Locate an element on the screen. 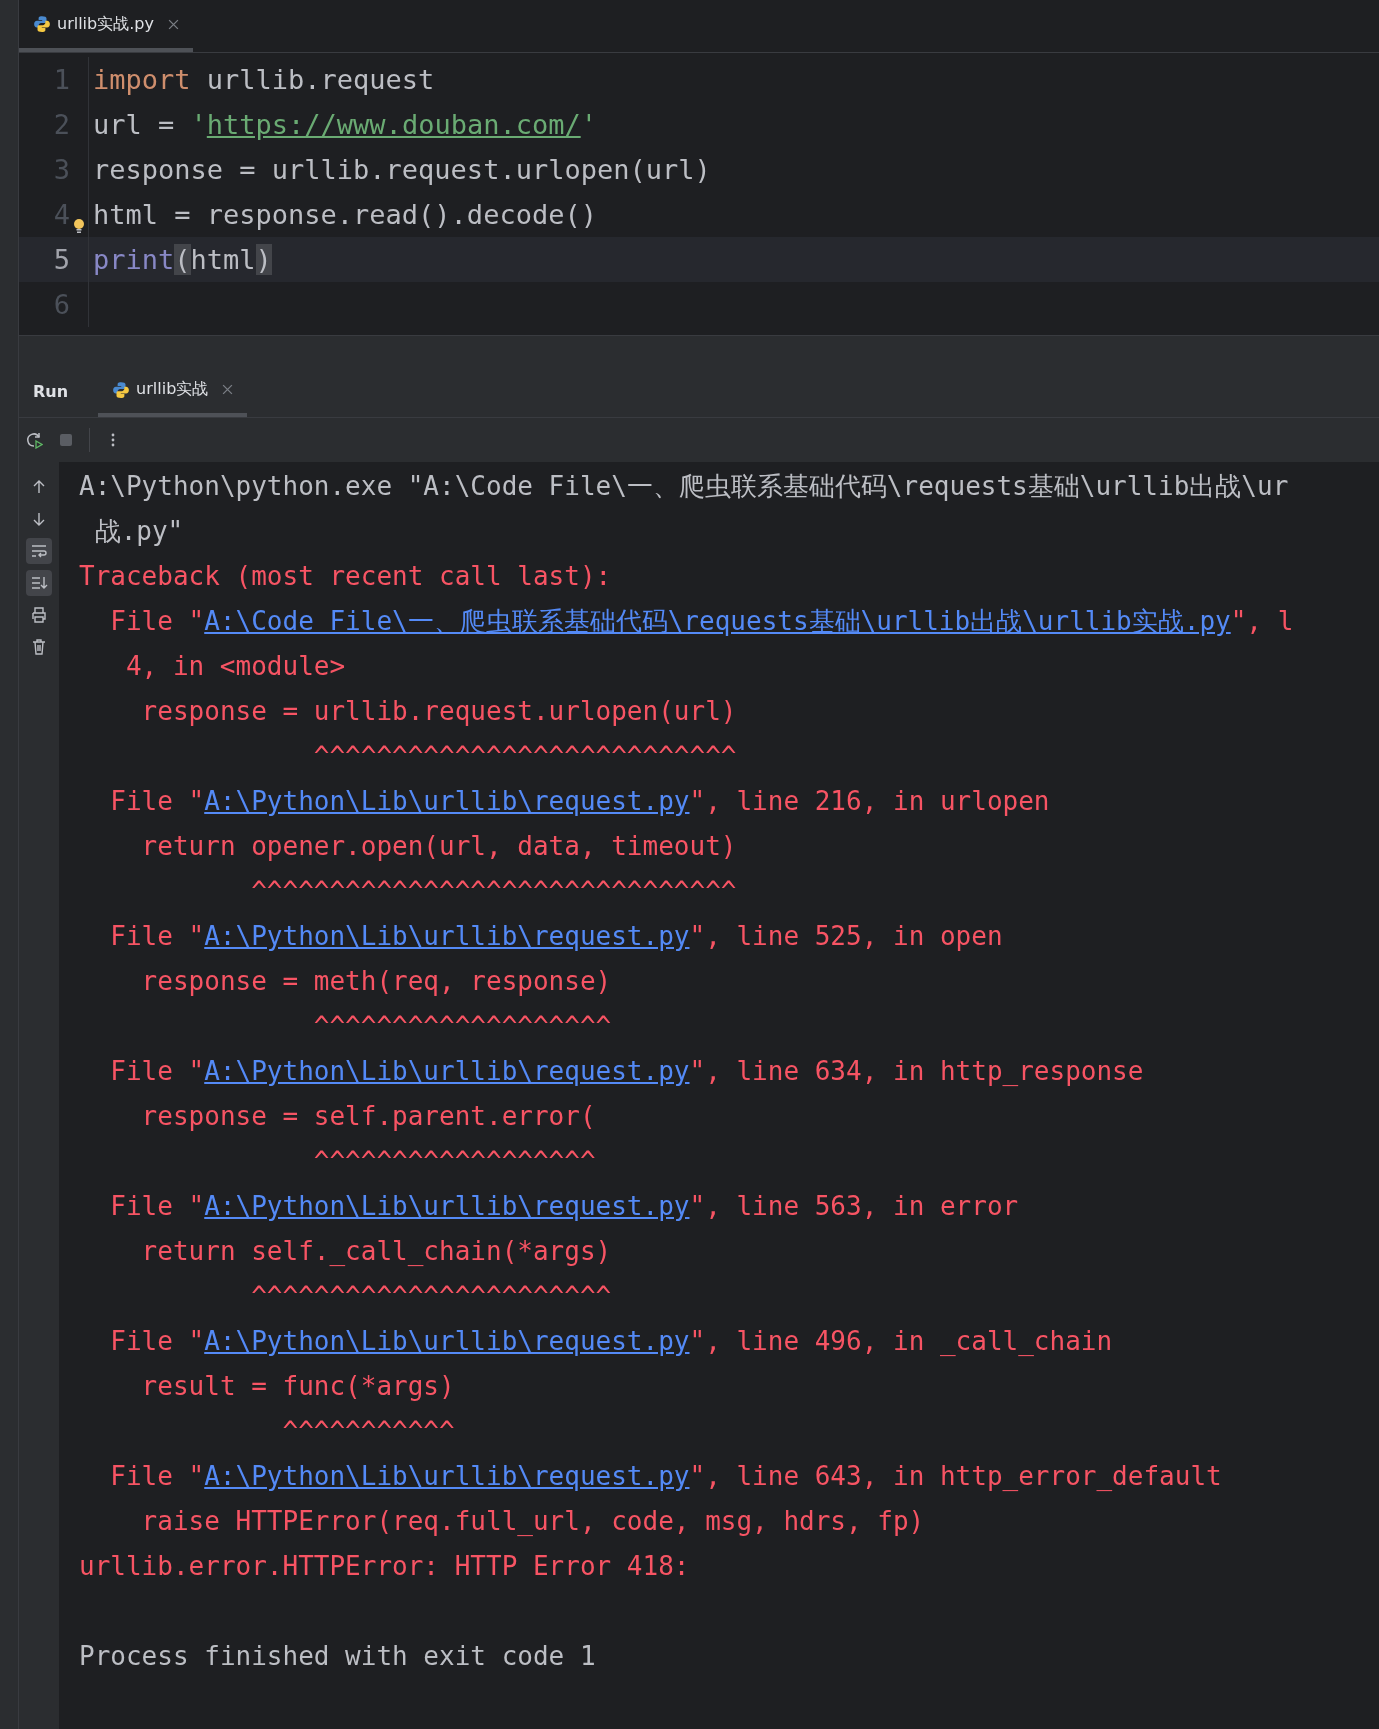 The image size is (1379, 1729). console-text: result = func(*args) is located at coordinates (298, 1386).